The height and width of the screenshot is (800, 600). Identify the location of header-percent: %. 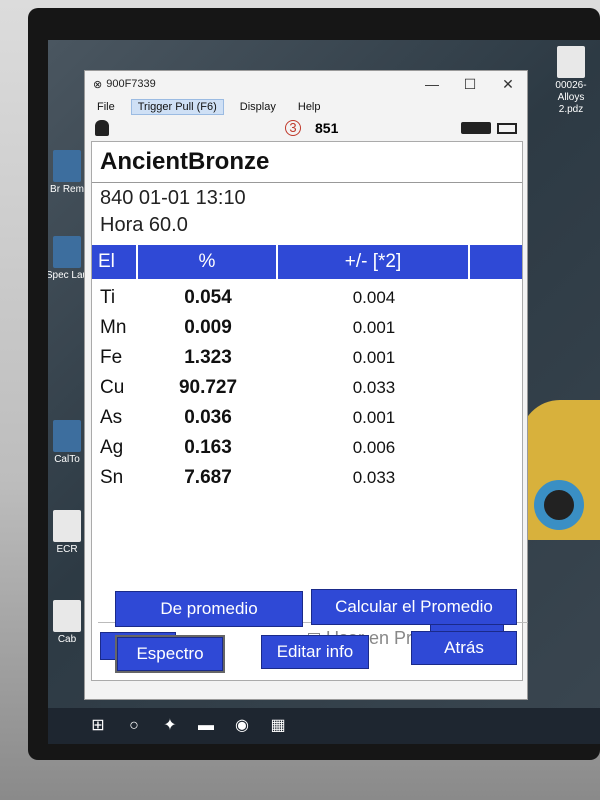
(208, 262).